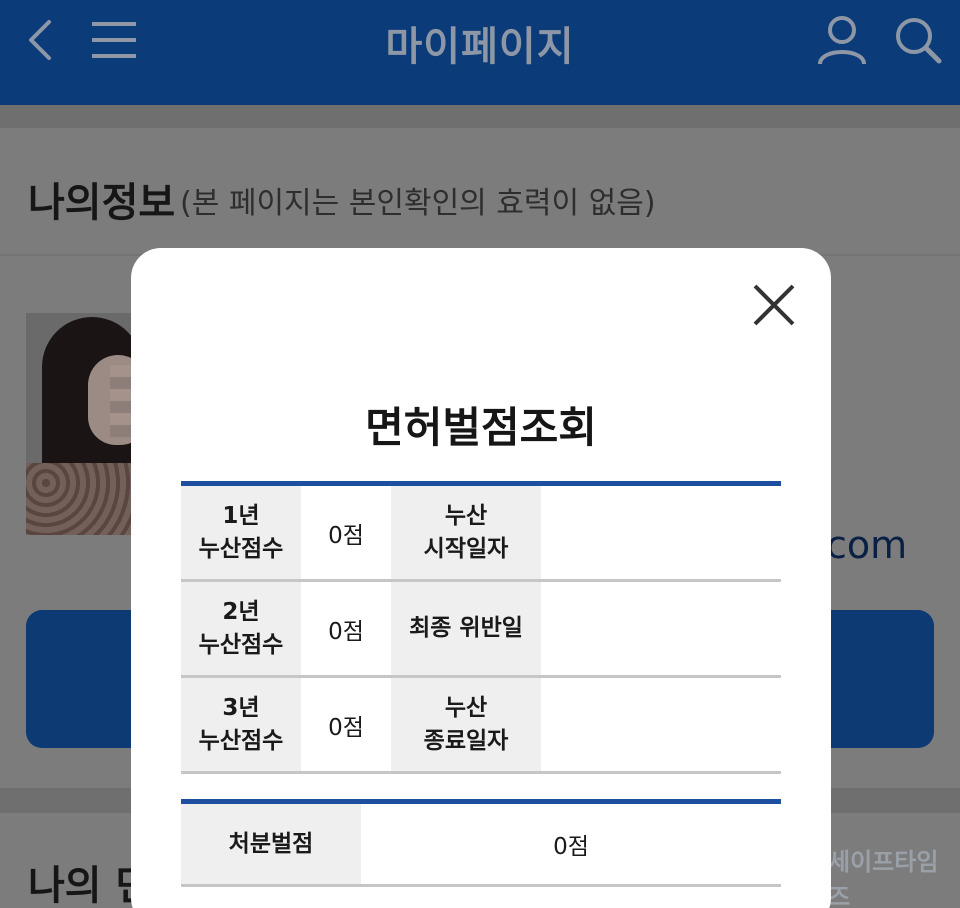 The width and height of the screenshot is (960, 908). I want to click on penalty-label: 처분벌점, so click(271, 844).